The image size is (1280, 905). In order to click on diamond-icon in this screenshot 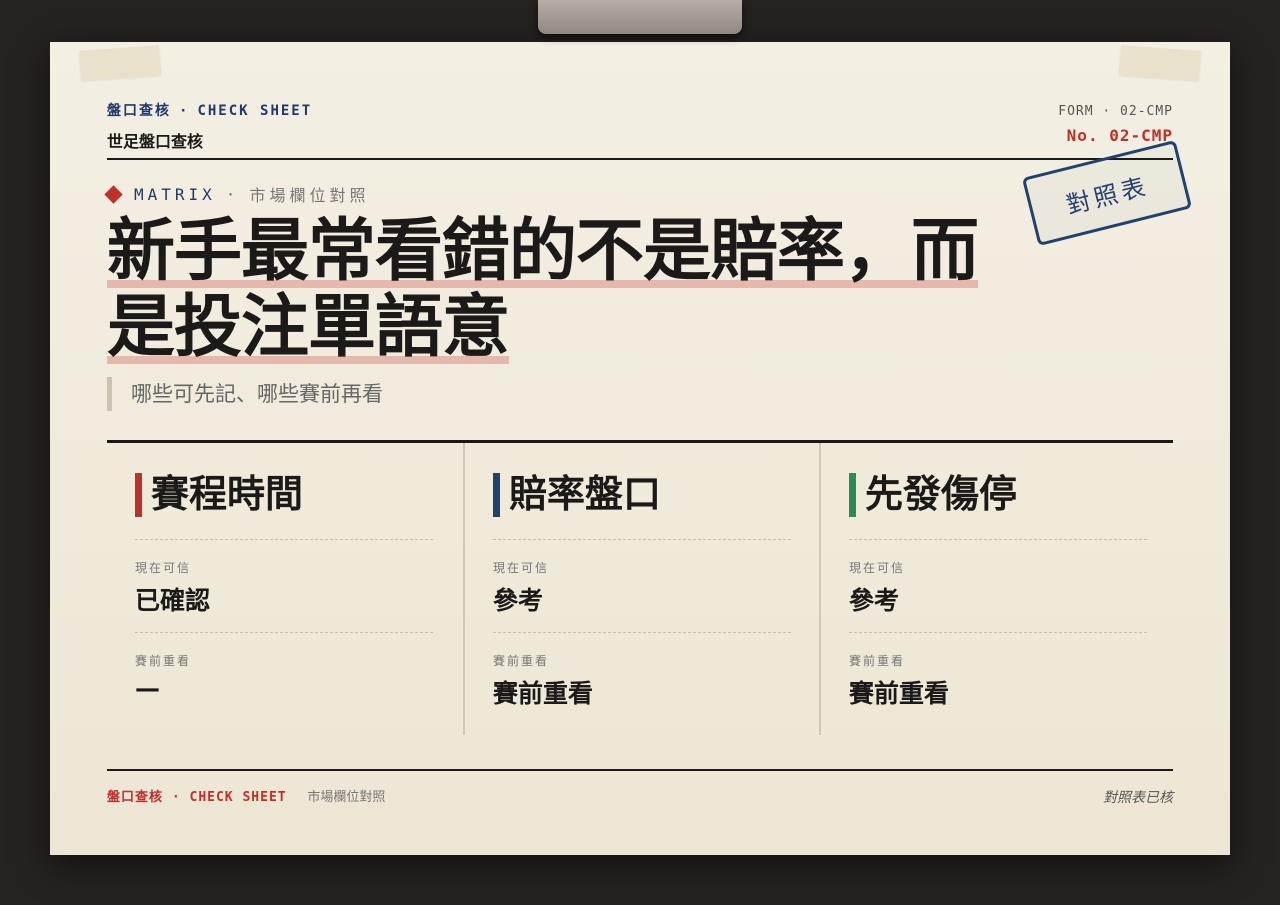, I will do `click(113, 194)`.